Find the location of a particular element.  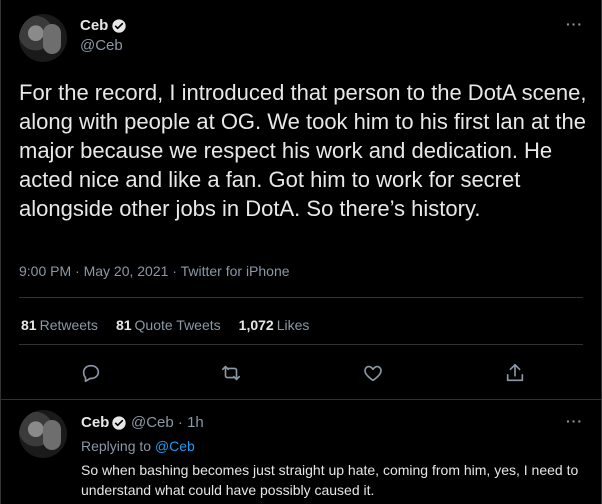

retweets-label: Retweets is located at coordinates (68, 325).